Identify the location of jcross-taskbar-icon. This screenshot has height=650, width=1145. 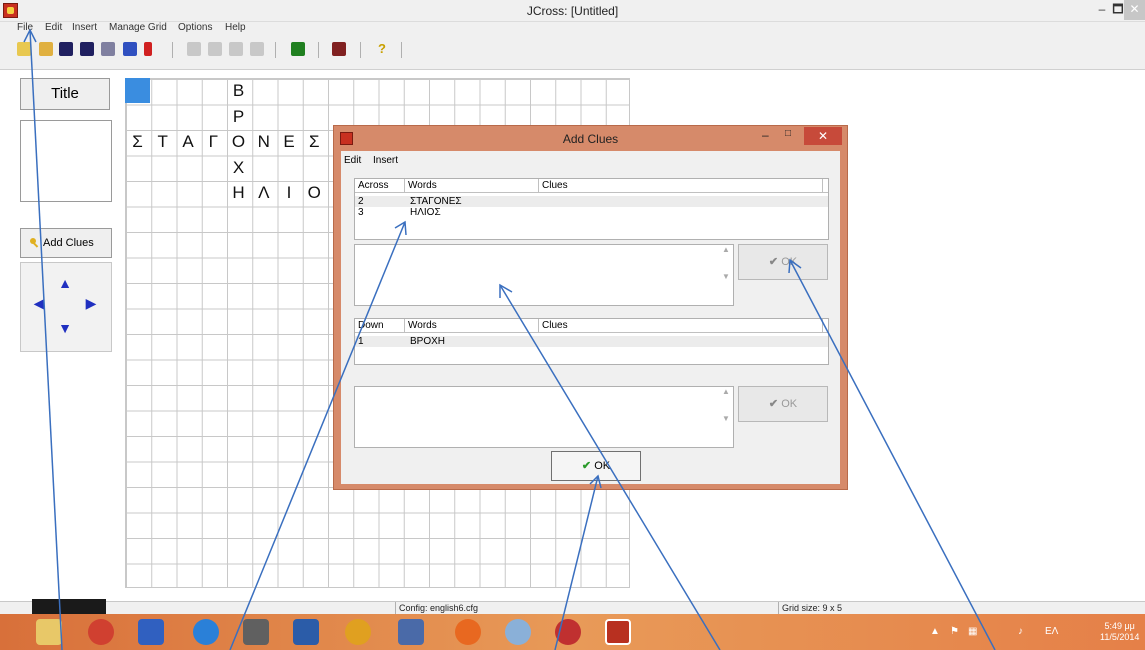
(618, 632).